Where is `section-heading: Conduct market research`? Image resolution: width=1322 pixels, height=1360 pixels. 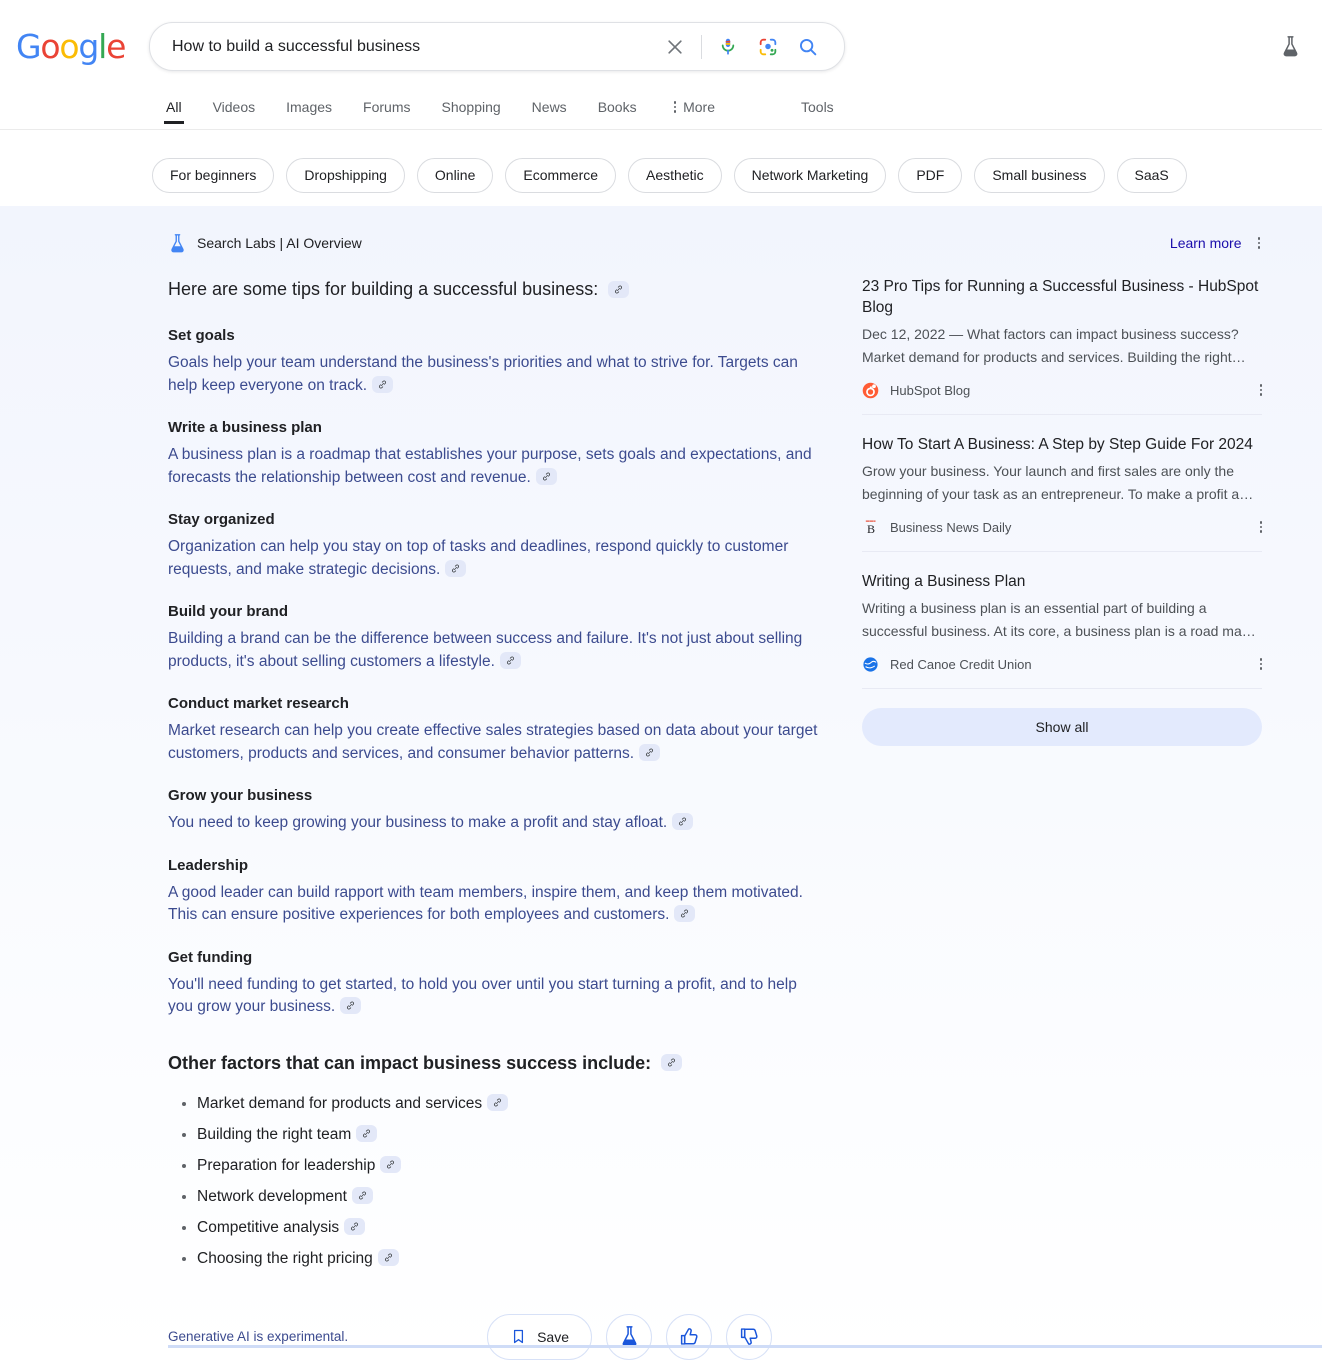
section-heading: Conduct market research is located at coordinates (258, 703).